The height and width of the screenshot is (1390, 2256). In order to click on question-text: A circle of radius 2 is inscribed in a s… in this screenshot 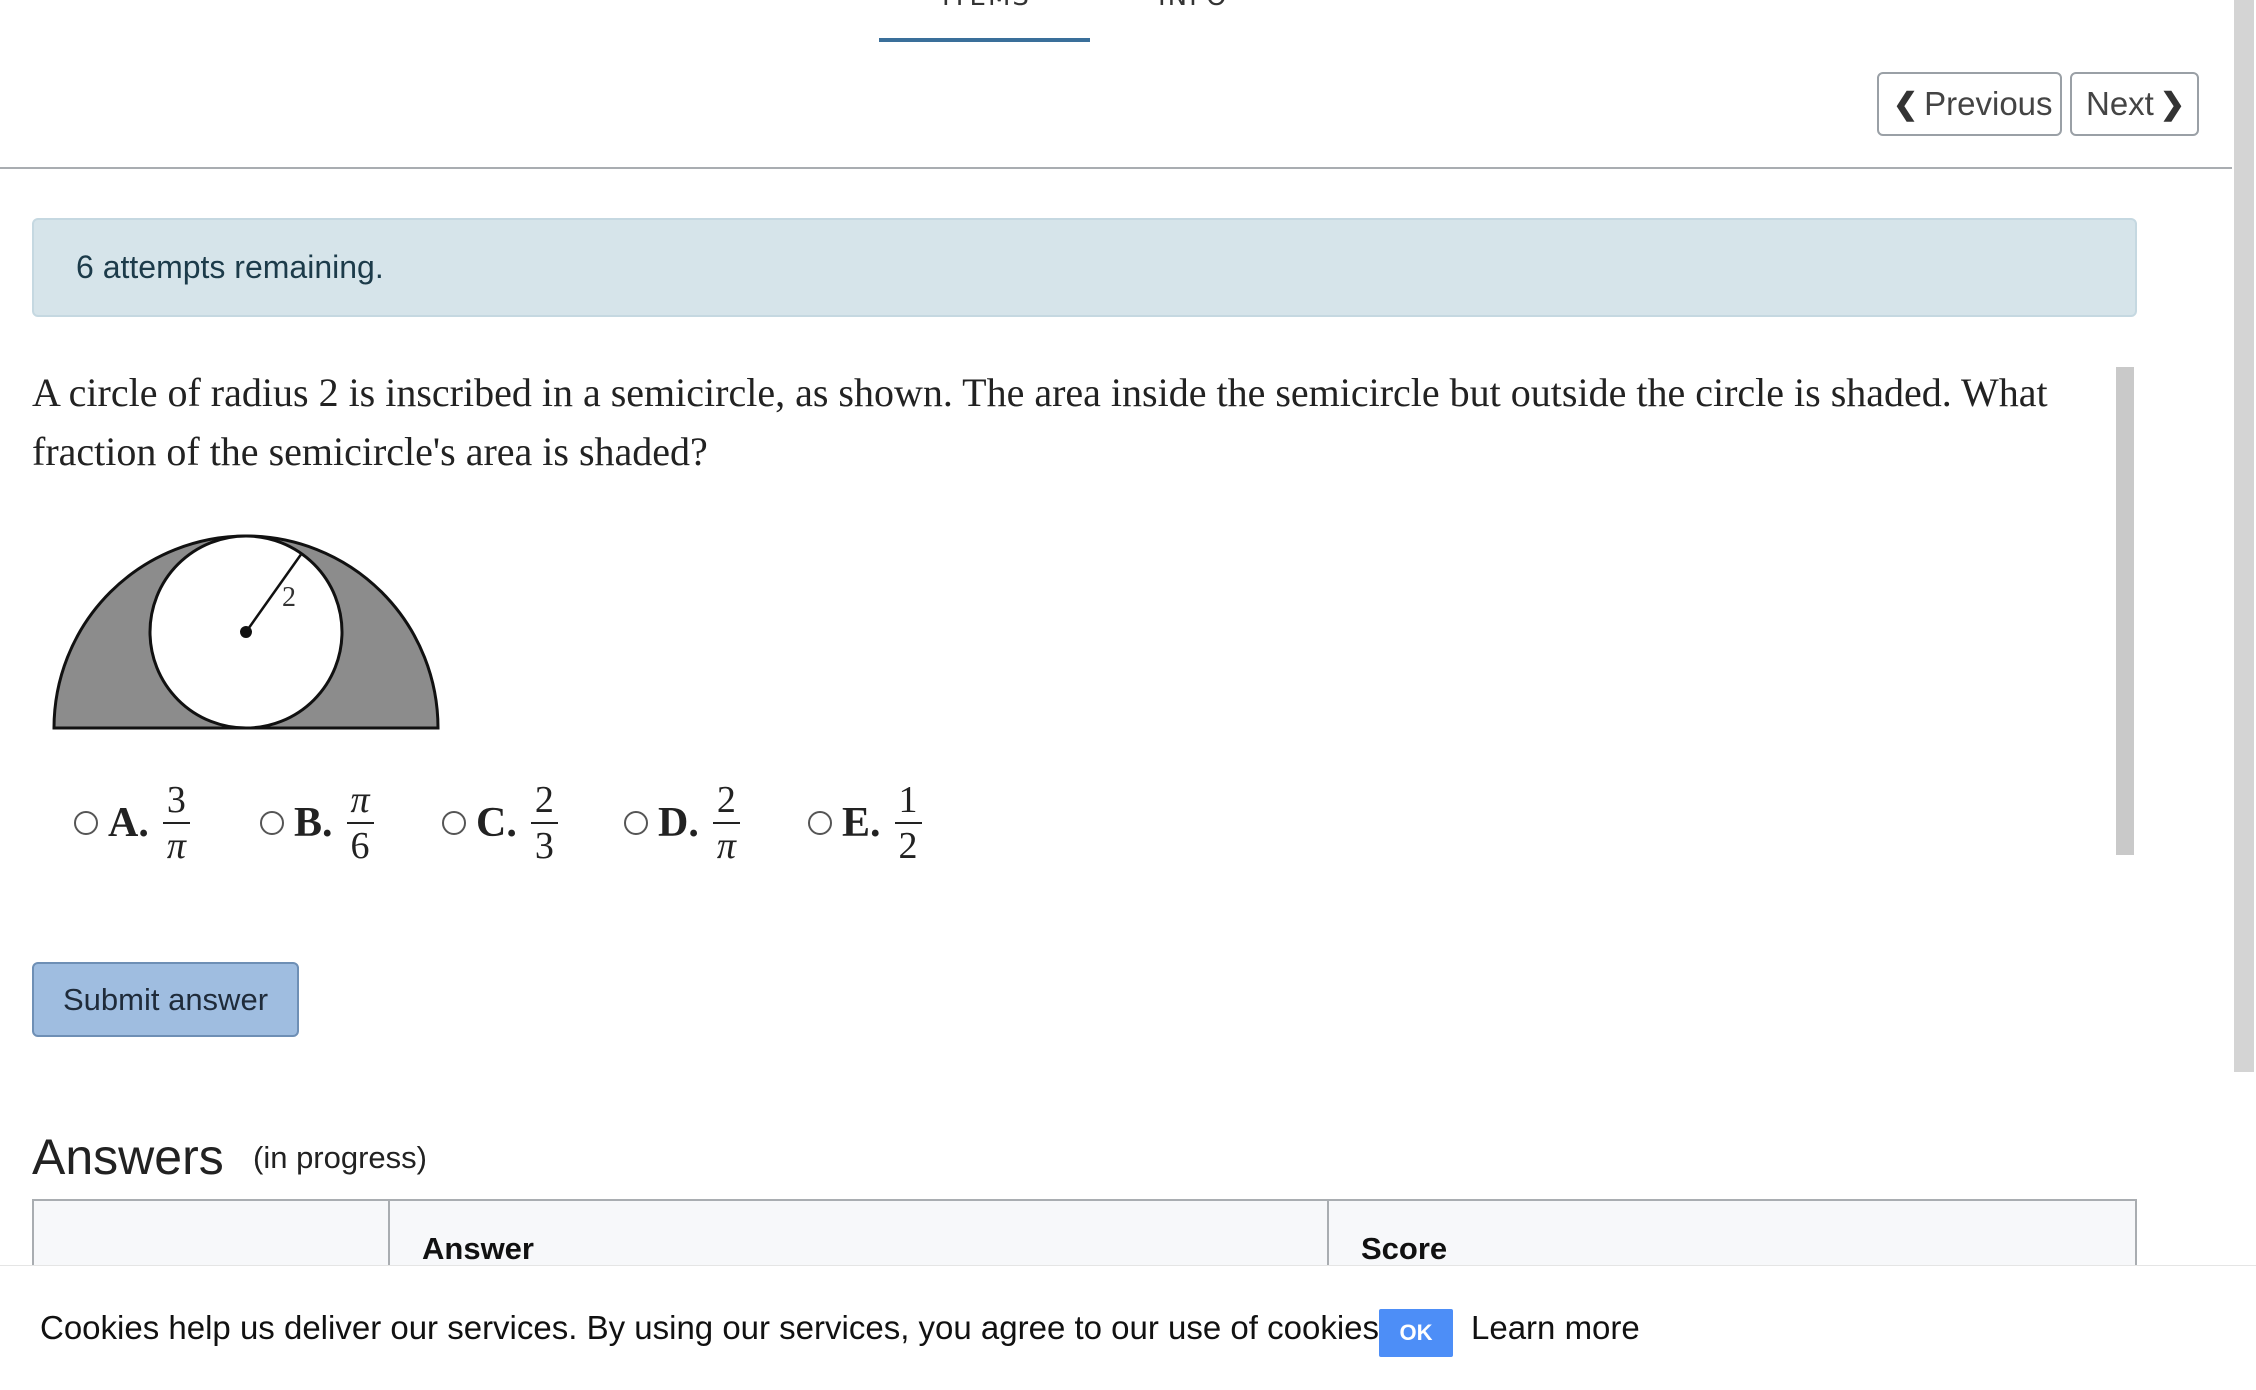, I will do `click(1040, 422)`.